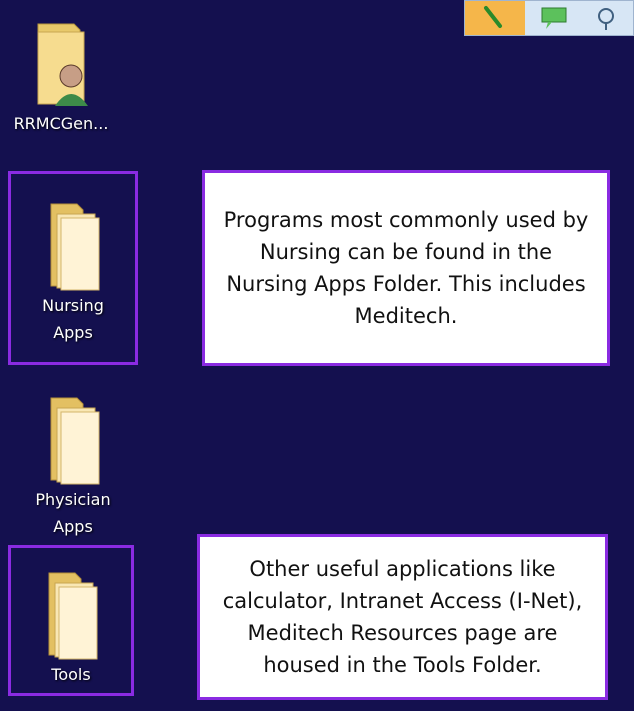 Image resolution: width=634 pixels, height=711 pixels. What do you see at coordinates (606, 19) in the screenshot?
I see `network-tool-icon` at bounding box center [606, 19].